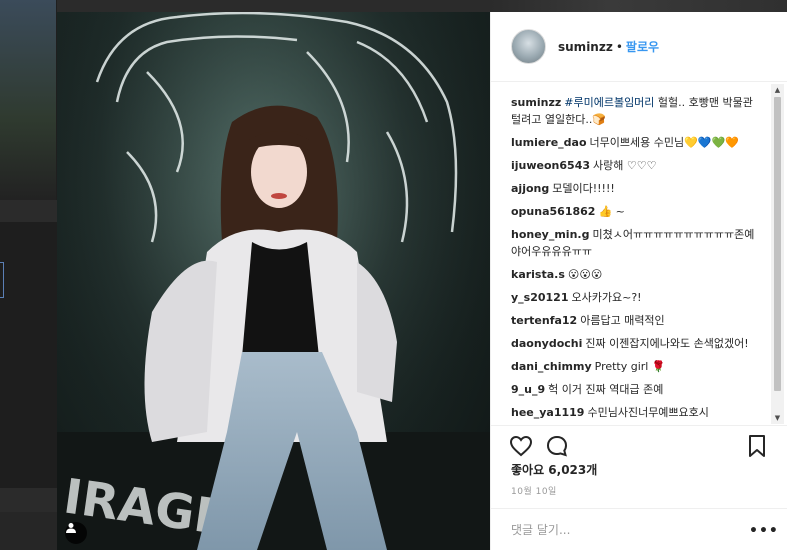  Describe the element at coordinates (528, 389) in the screenshot. I see `comment-username: 9_u_9` at that location.